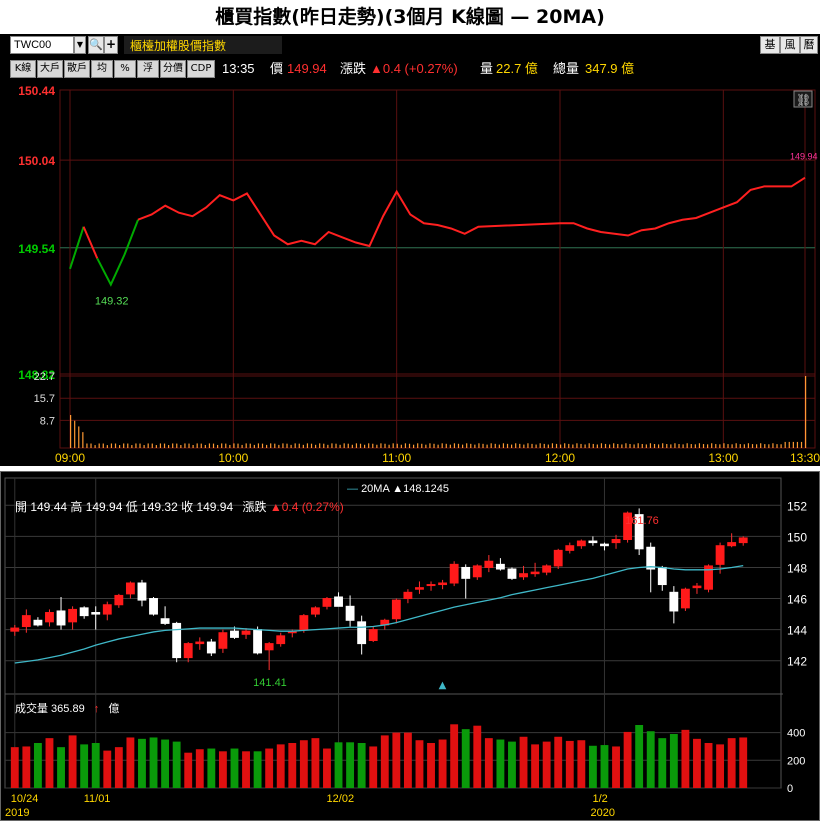 The height and width of the screenshot is (821, 820). What do you see at coordinates (797, 568) in the screenshot?
I see `y-tick-label: 148` at bounding box center [797, 568].